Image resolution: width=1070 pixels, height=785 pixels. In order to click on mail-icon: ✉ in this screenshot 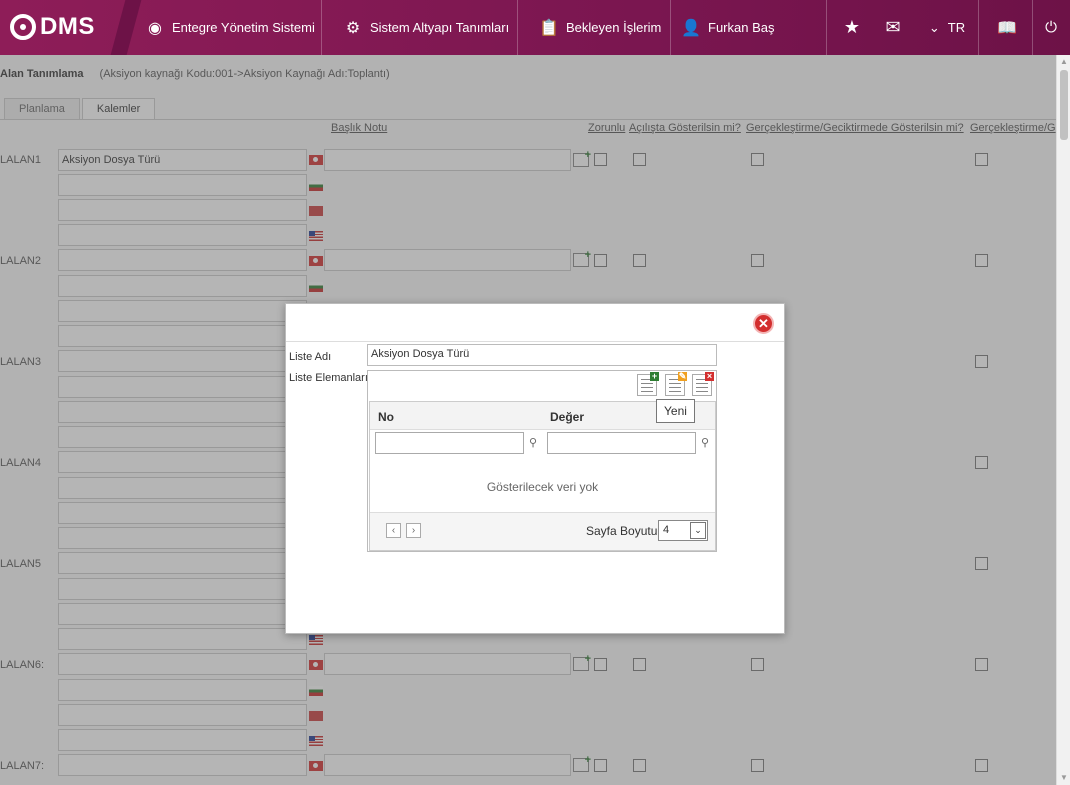, I will do `click(893, 27)`.